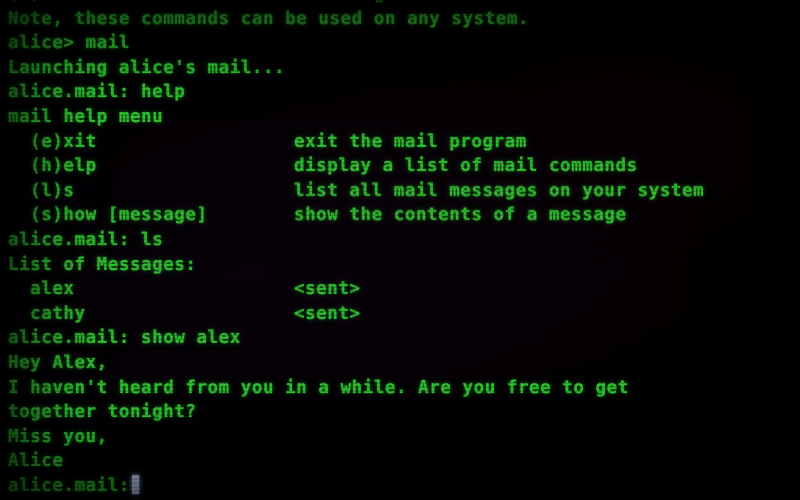 This screenshot has width=800, height=500. I want to click on terminal-line-ls-command: alice.mail: ls, so click(86, 239).